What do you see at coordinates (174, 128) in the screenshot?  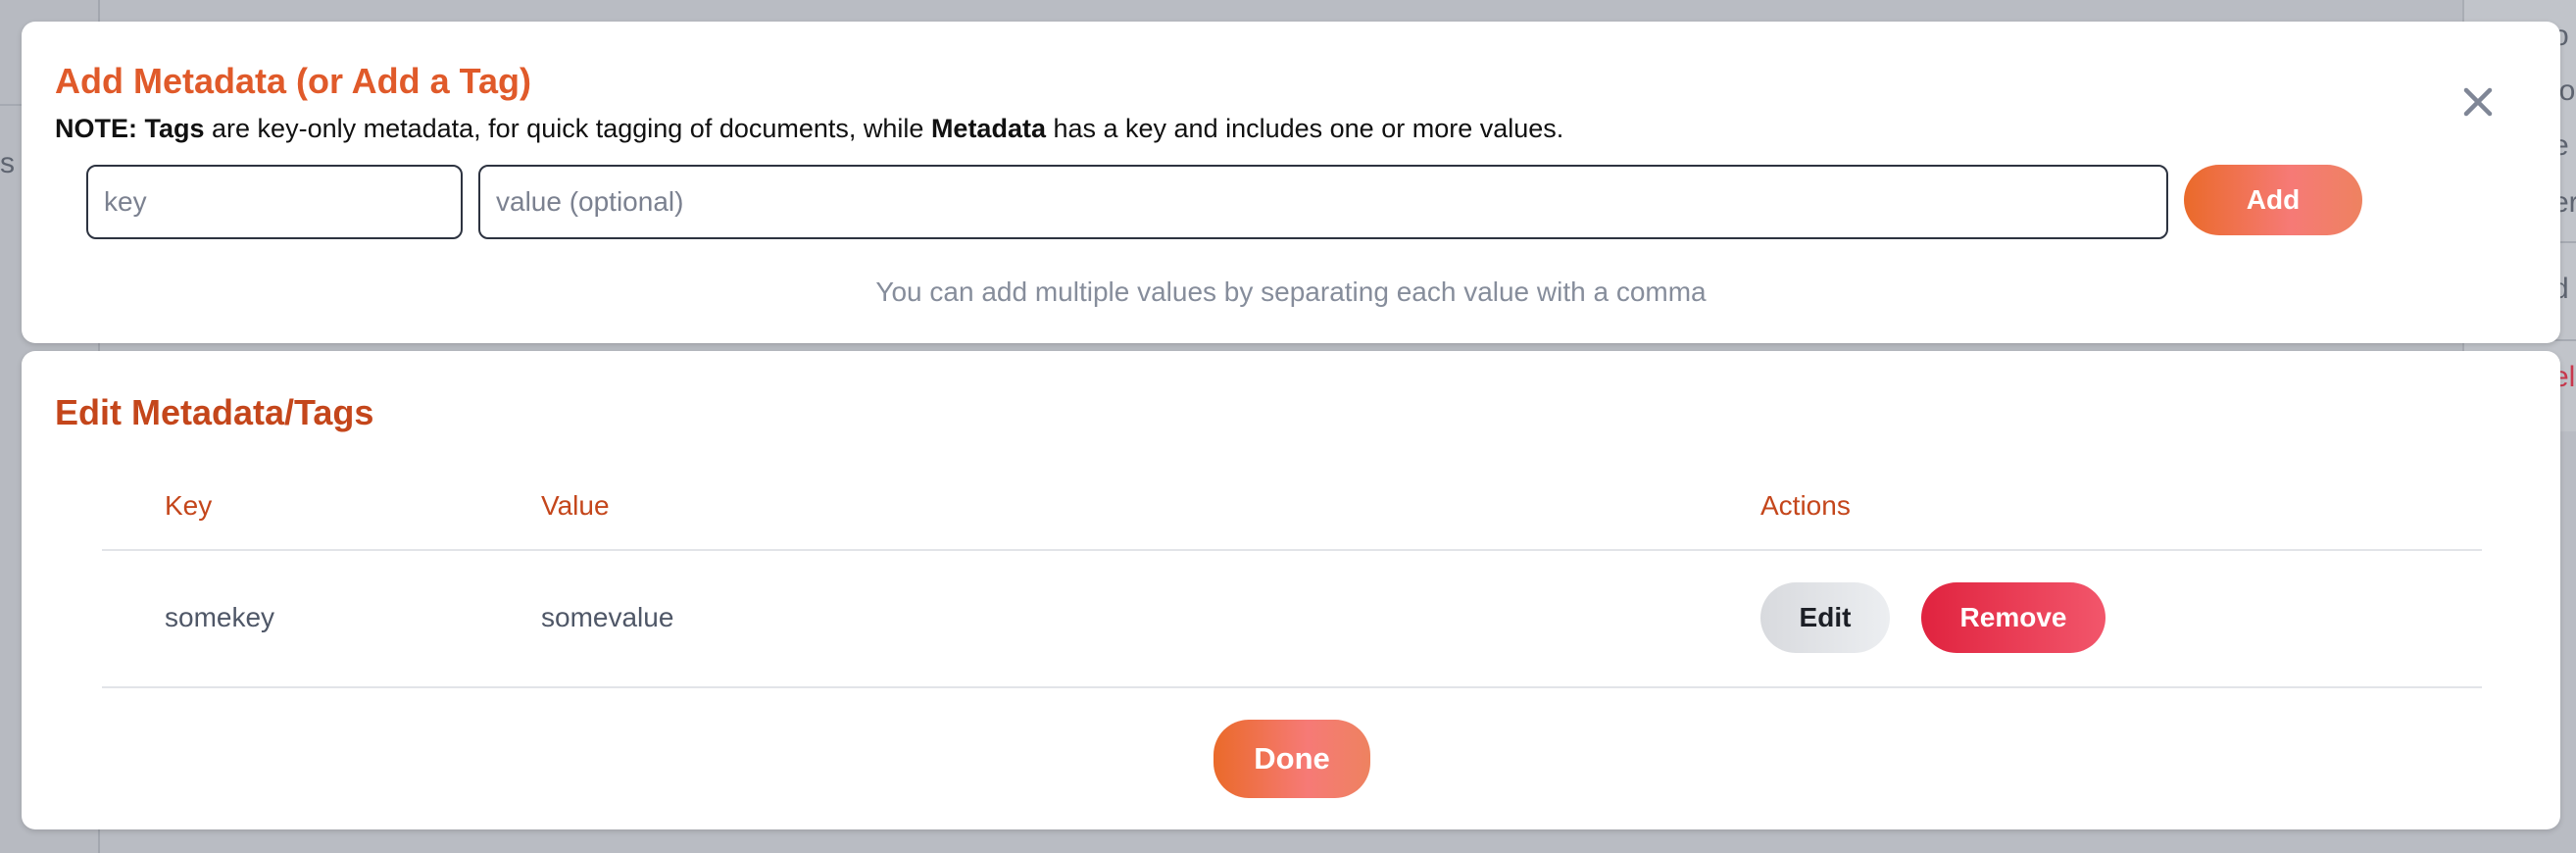 I see `note-tags-word: Tags` at bounding box center [174, 128].